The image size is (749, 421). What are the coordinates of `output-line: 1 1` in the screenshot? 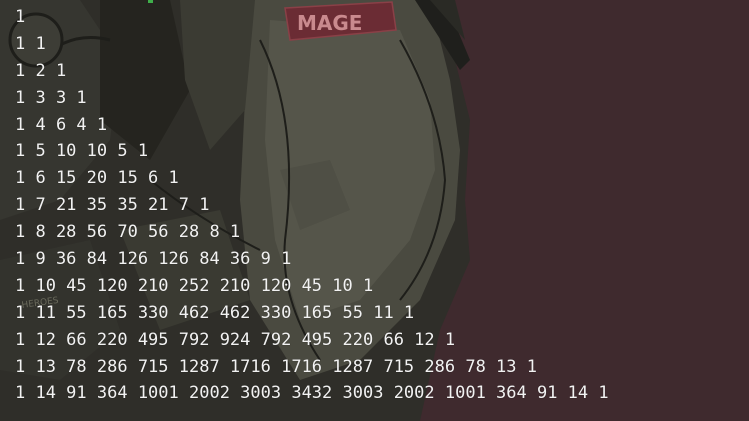 It's located at (30, 43).